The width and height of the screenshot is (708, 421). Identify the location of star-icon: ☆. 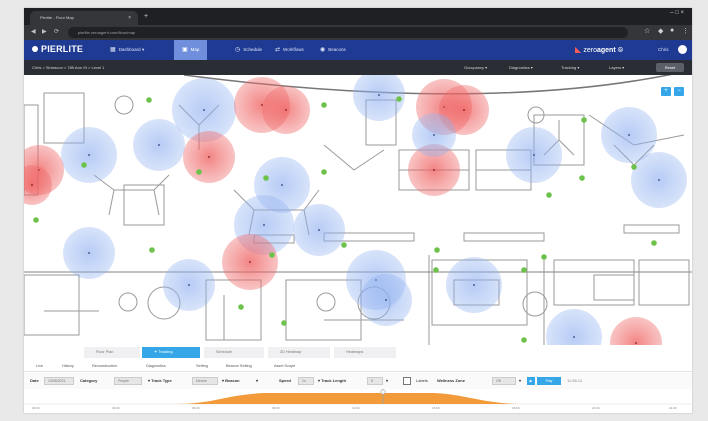
(647, 31).